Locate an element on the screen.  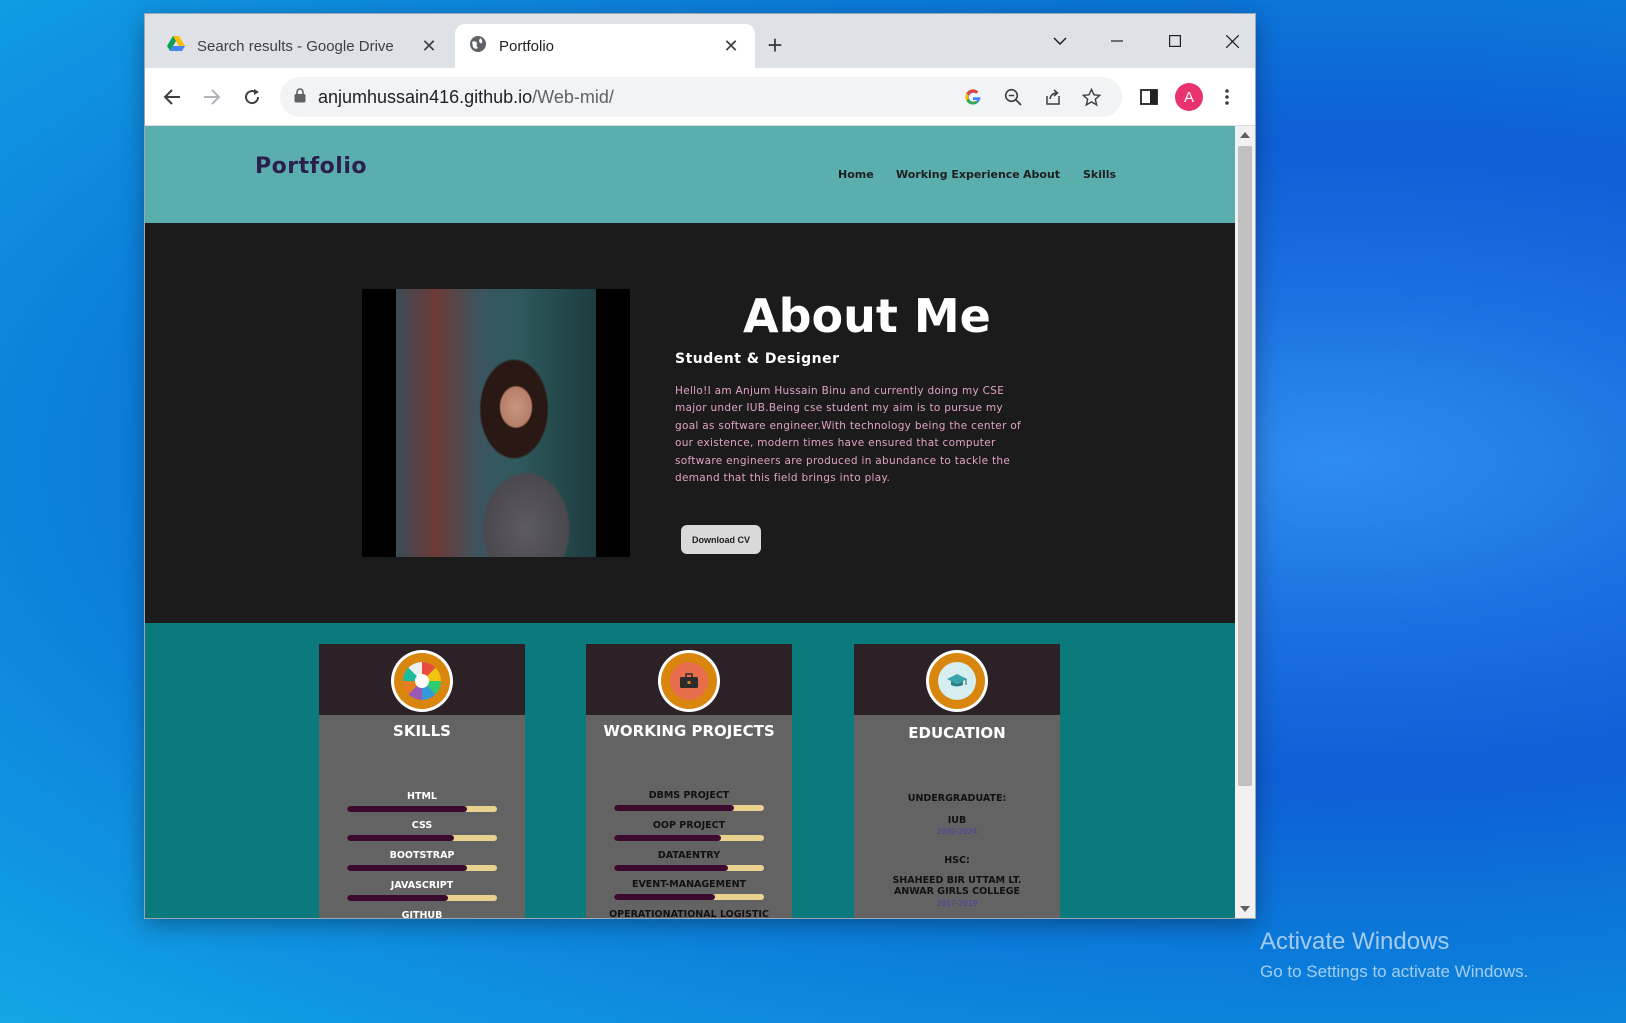
tab-title: Portfolio is located at coordinates (527, 46).